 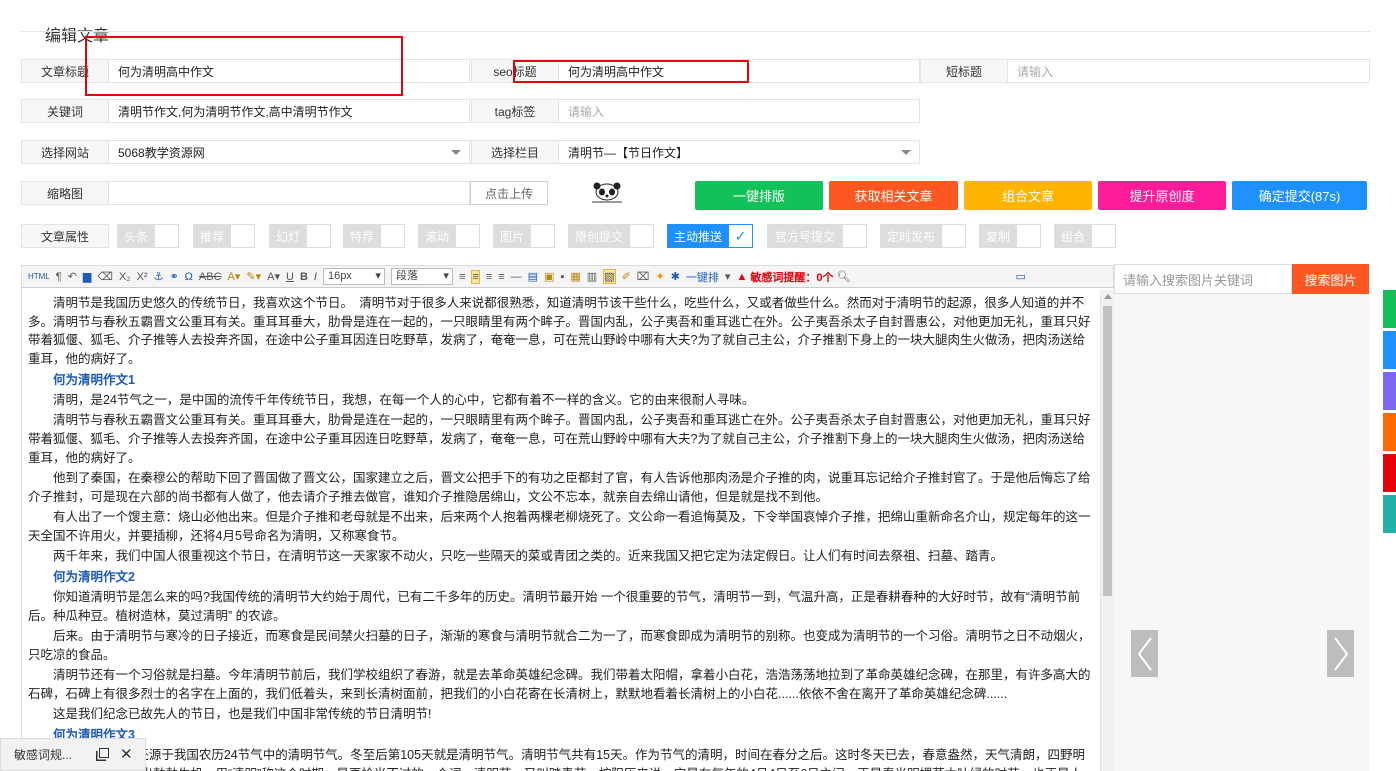 What do you see at coordinates (710, 236) in the screenshot?
I see `attr-active-push: 主动推送 ✓` at bounding box center [710, 236].